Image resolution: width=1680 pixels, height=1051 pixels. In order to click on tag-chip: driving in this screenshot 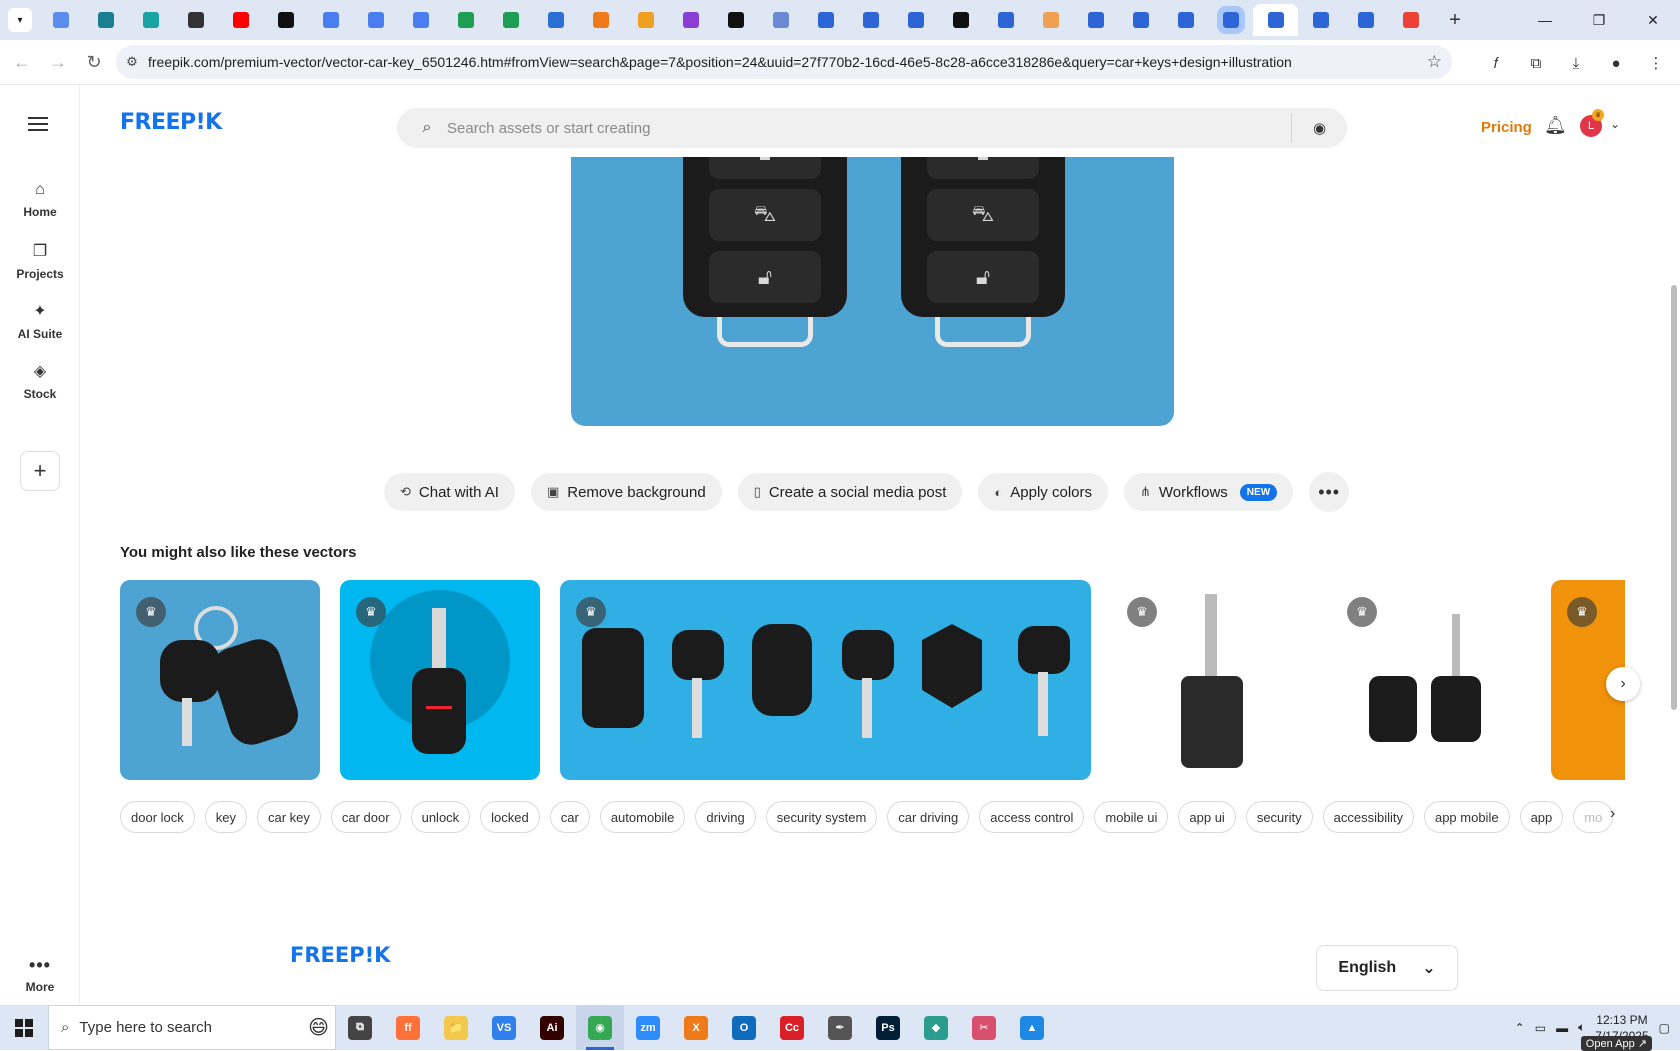, I will do `click(725, 817)`.